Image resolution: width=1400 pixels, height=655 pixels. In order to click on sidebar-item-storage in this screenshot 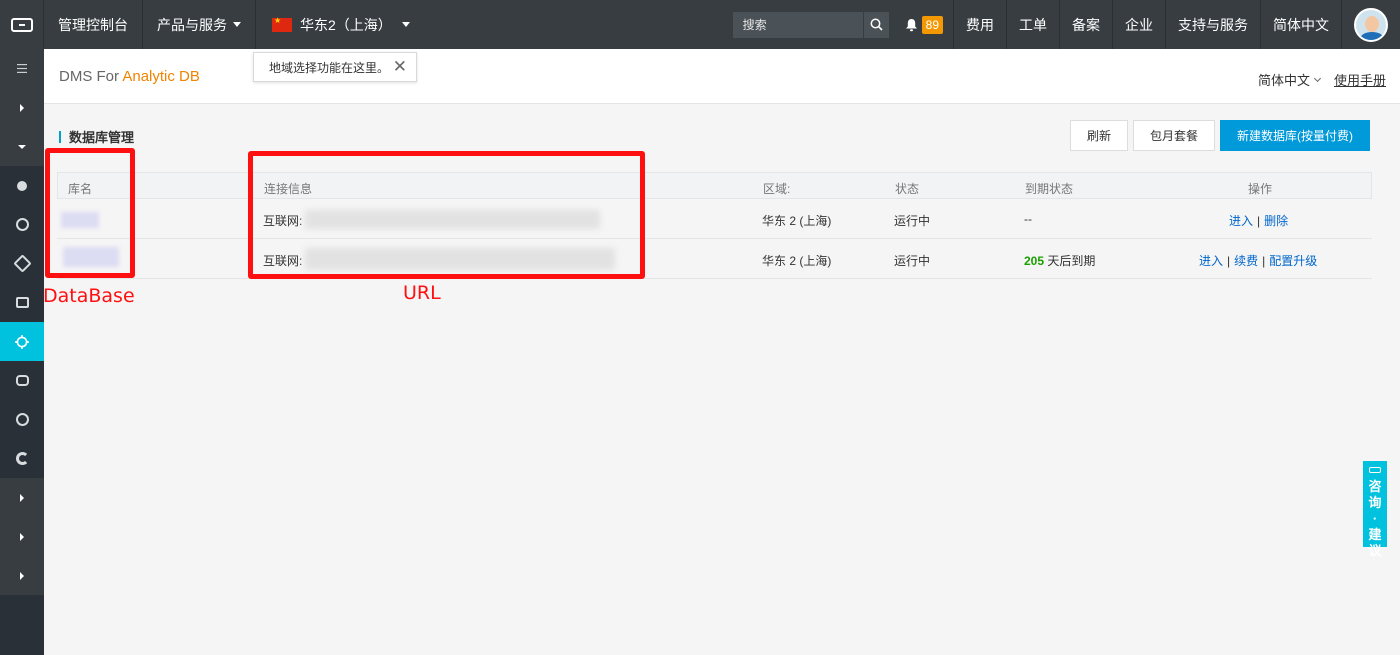, I will do `click(22, 419)`.